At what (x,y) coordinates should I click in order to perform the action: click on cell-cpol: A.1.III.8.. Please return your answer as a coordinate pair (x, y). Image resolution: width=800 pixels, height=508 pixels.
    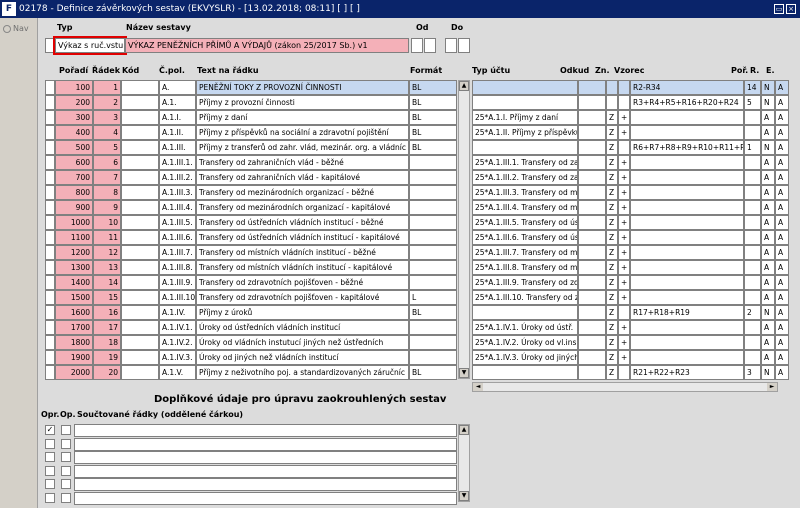
    Looking at the image, I should click on (177, 267).